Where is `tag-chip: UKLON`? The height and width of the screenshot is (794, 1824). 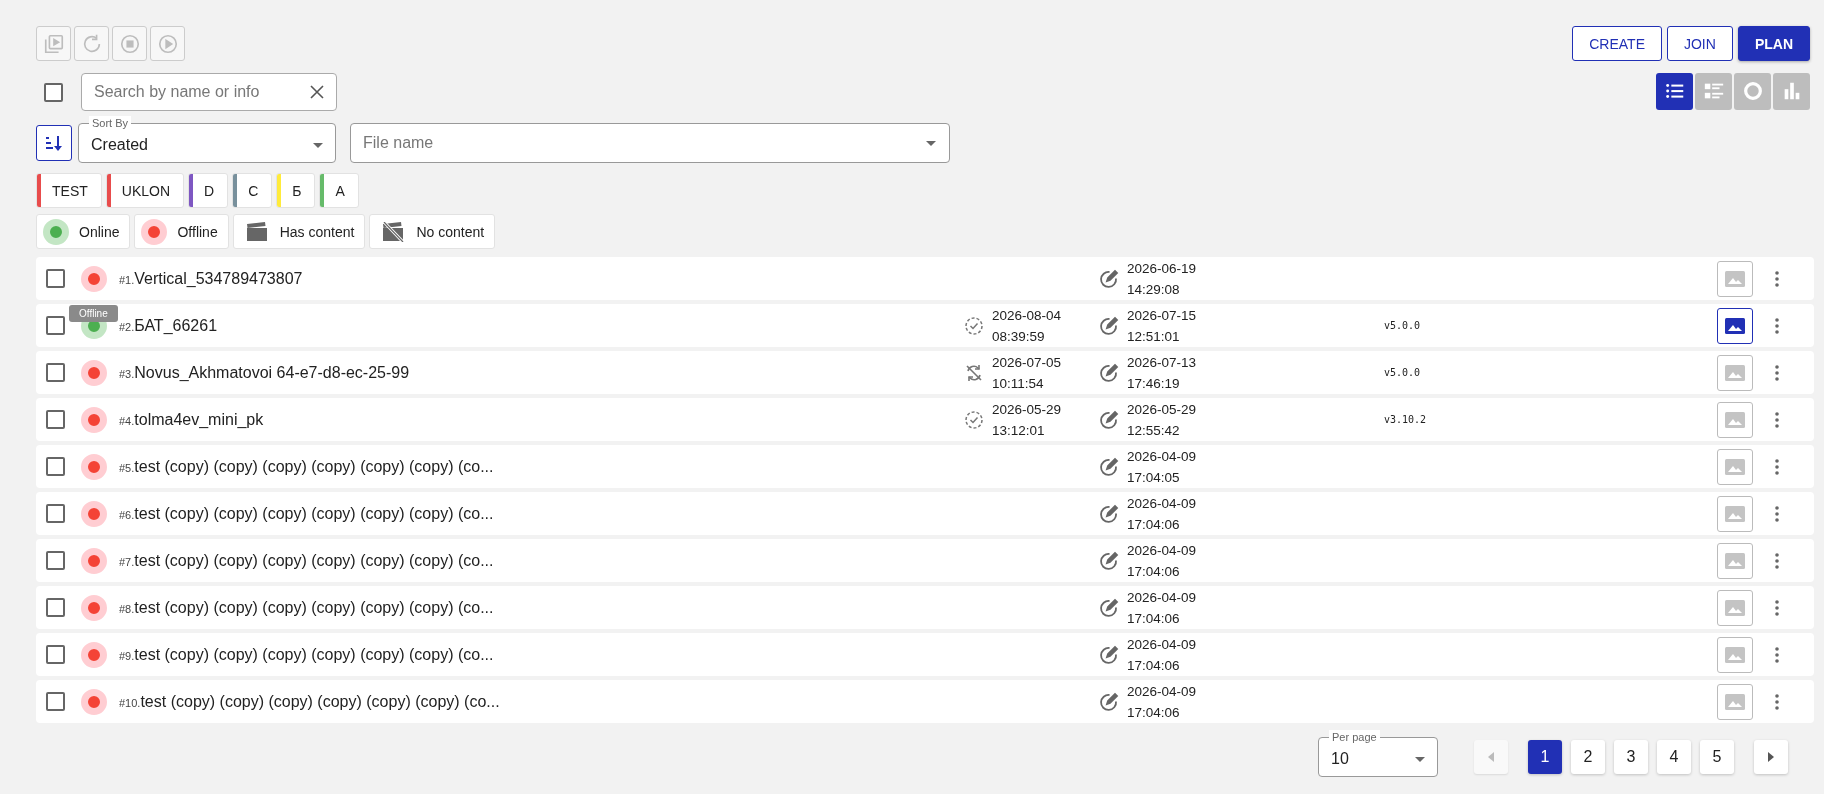
tag-chip: UKLON is located at coordinates (144, 190).